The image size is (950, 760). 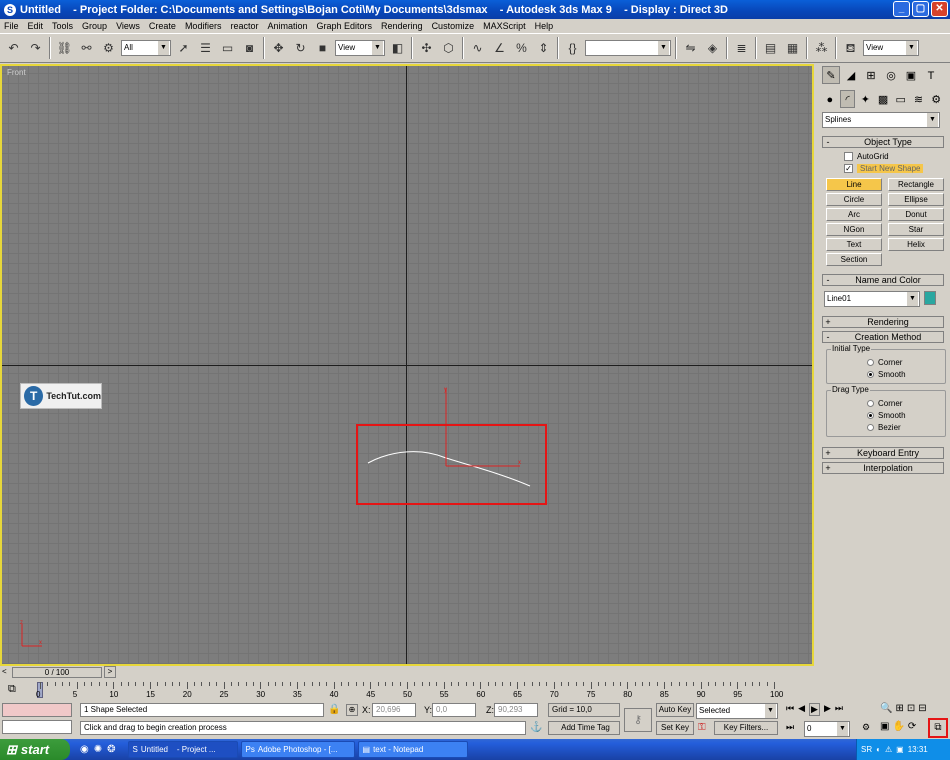 What do you see at coordinates (881, 120) in the screenshot?
I see `object-category-dropdown: Splines` at bounding box center [881, 120].